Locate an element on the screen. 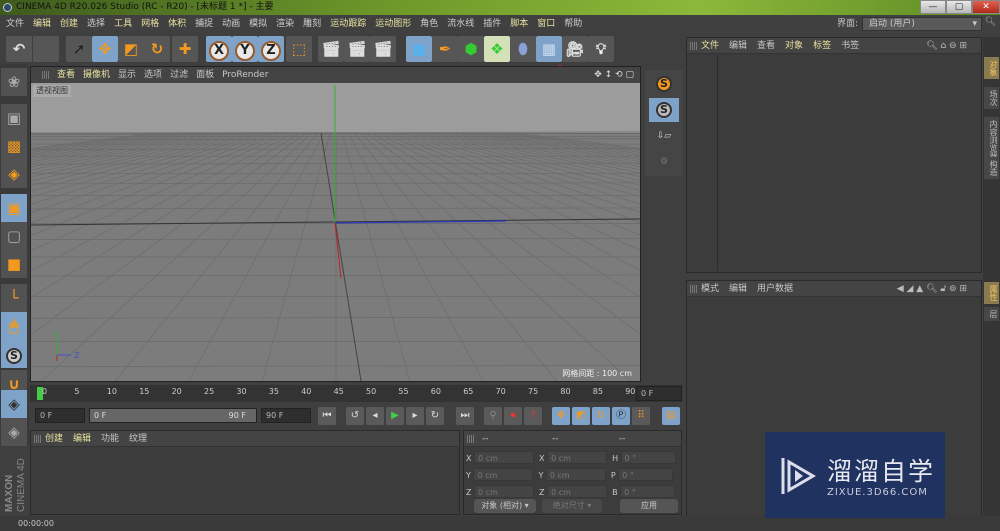 The height and width of the screenshot is (531, 1000). menu-item-10: 模拟 is located at coordinates (258, 24).